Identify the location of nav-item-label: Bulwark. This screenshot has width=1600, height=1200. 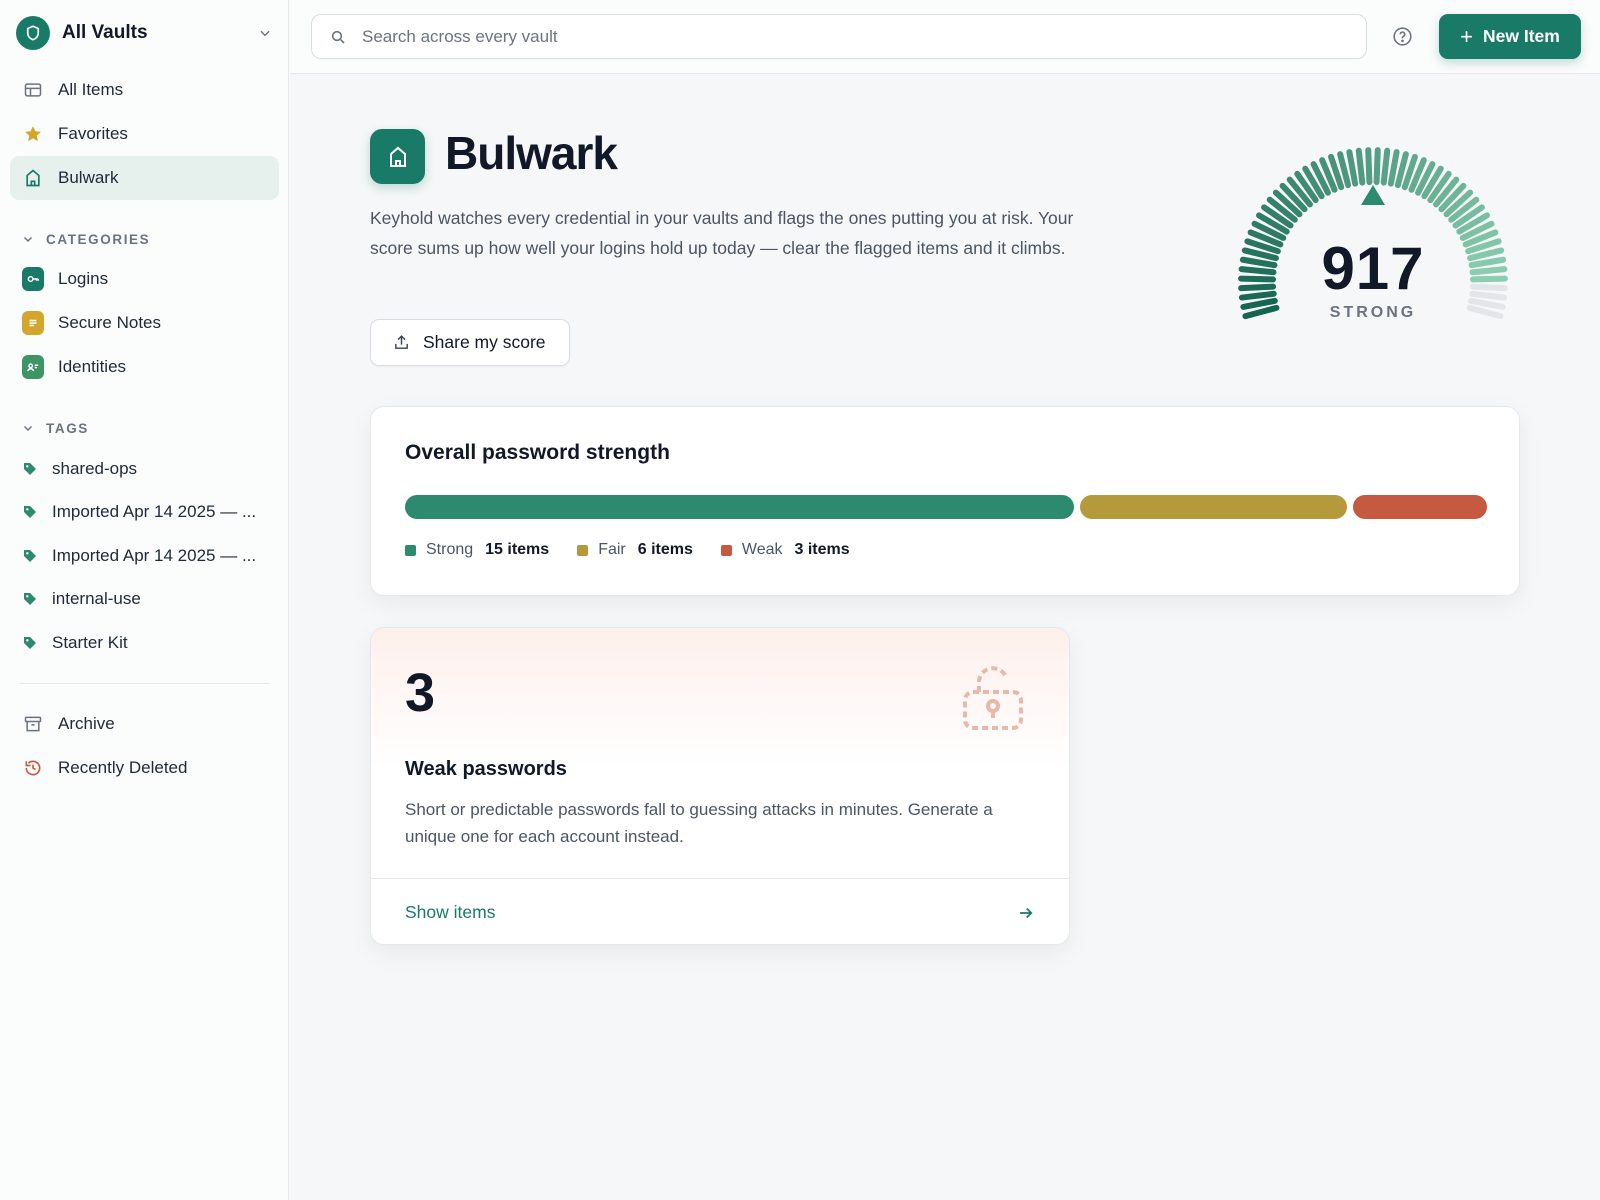
(88, 177).